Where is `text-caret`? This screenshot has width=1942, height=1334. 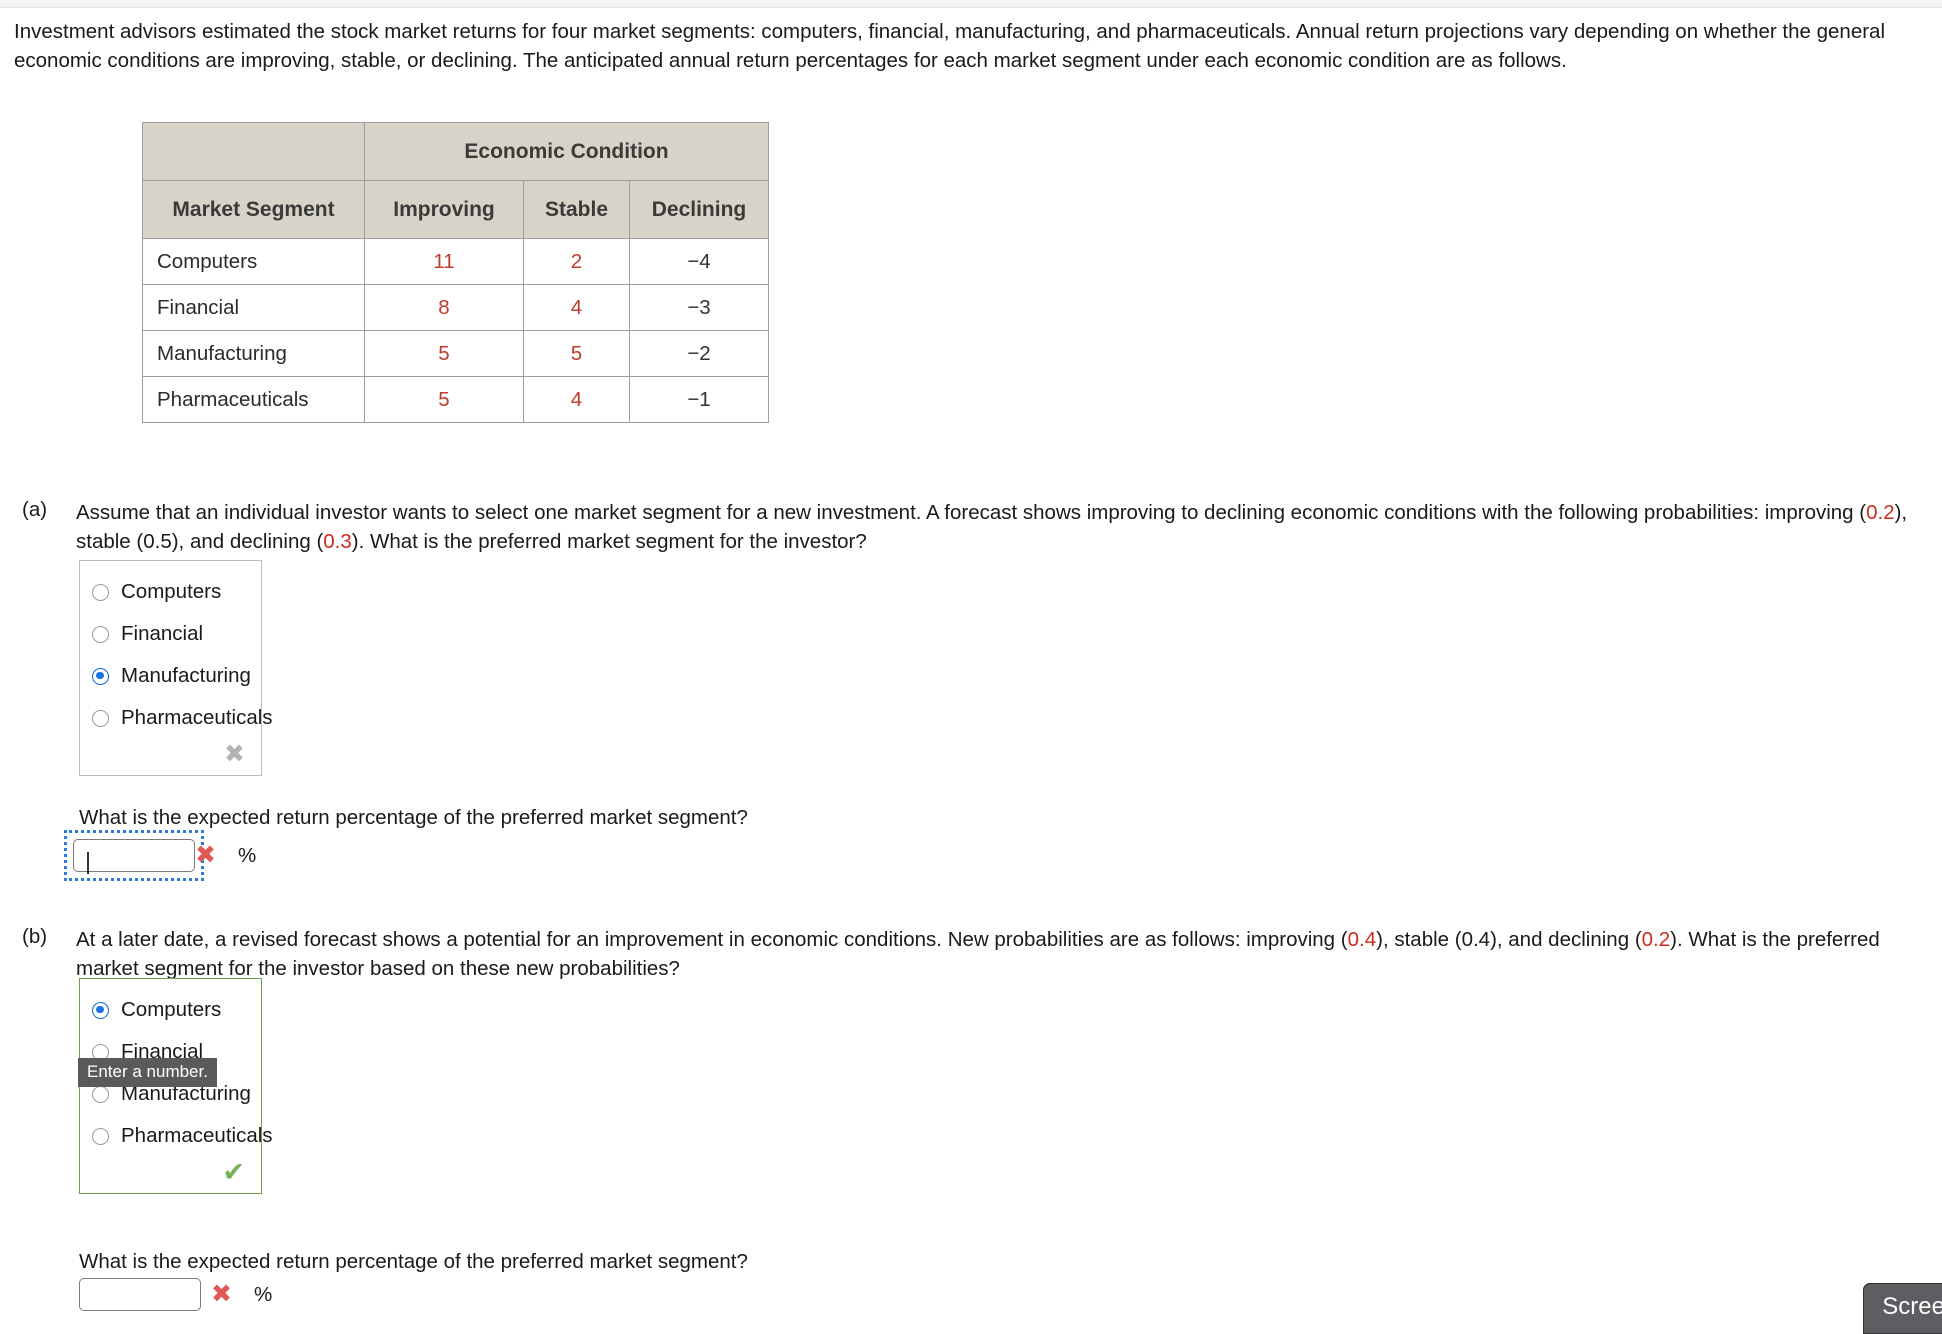 text-caret is located at coordinates (88, 863).